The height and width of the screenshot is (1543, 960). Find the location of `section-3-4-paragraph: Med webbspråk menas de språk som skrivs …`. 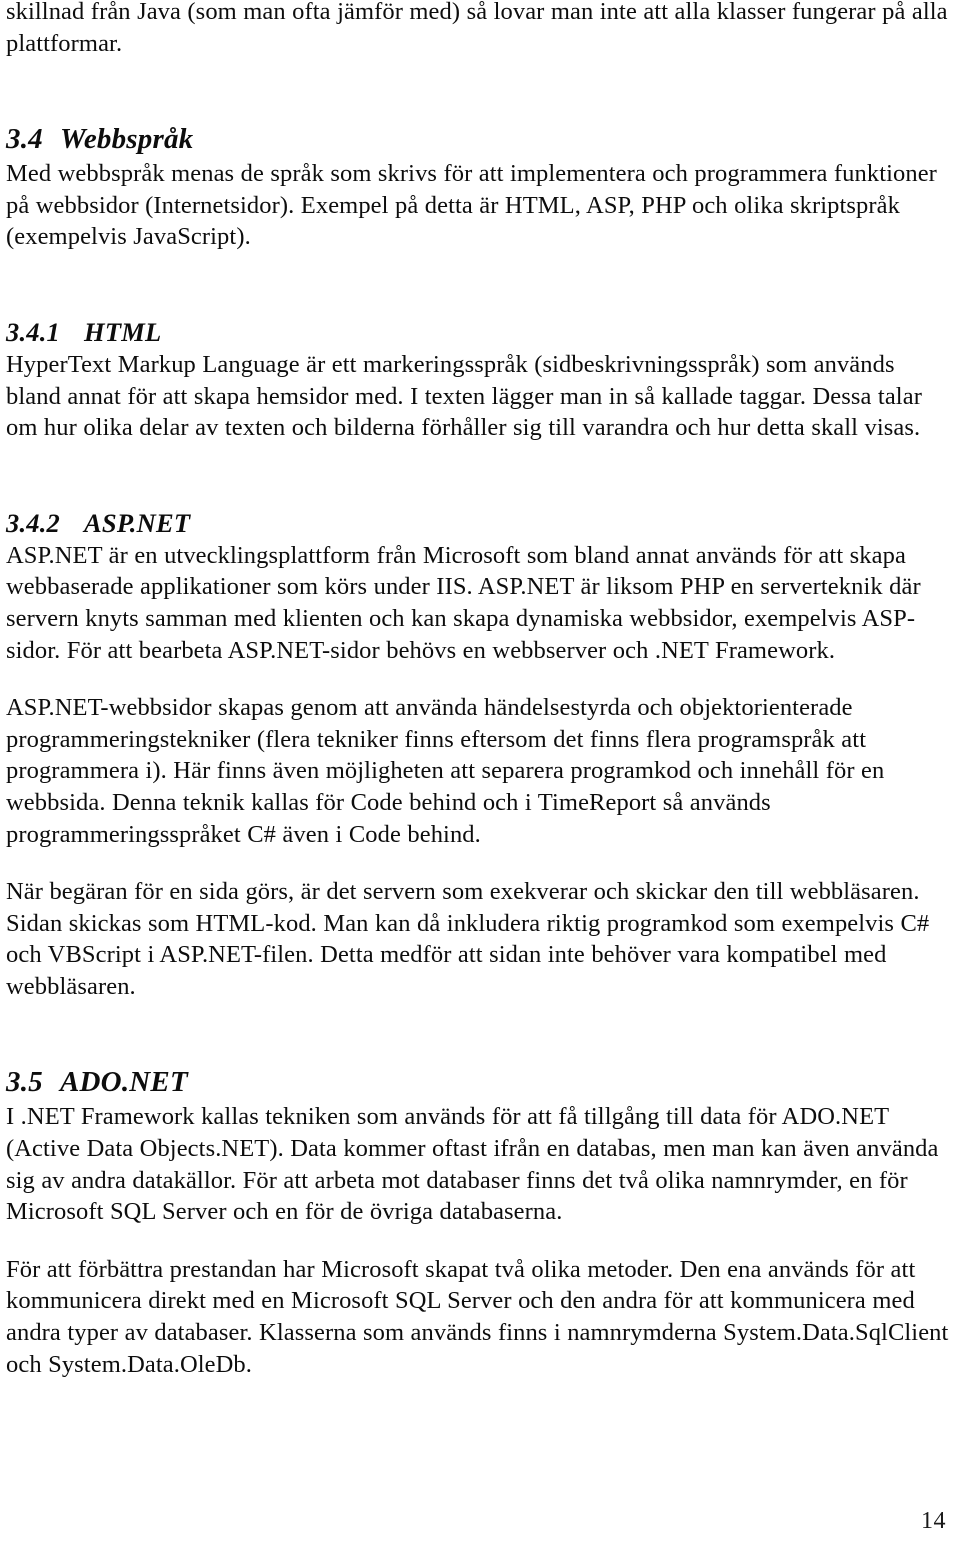

section-3-4-paragraph: Med webbspråk menas de språk som skrivs … is located at coordinates (471, 205).